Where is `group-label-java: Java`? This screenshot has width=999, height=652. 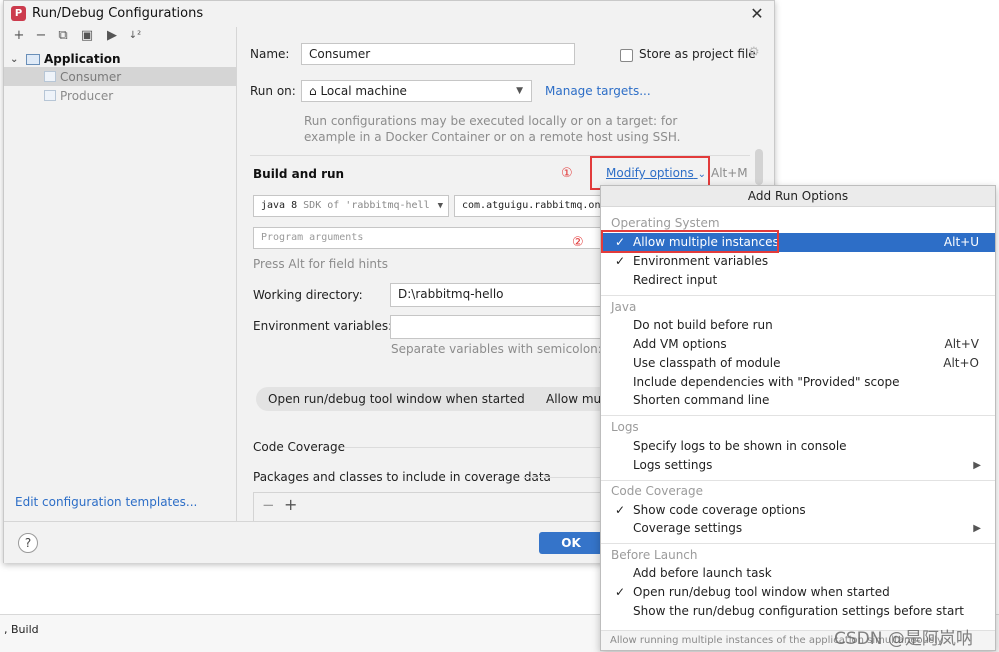
group-label-java: Java is located at coordinates (624, 307).